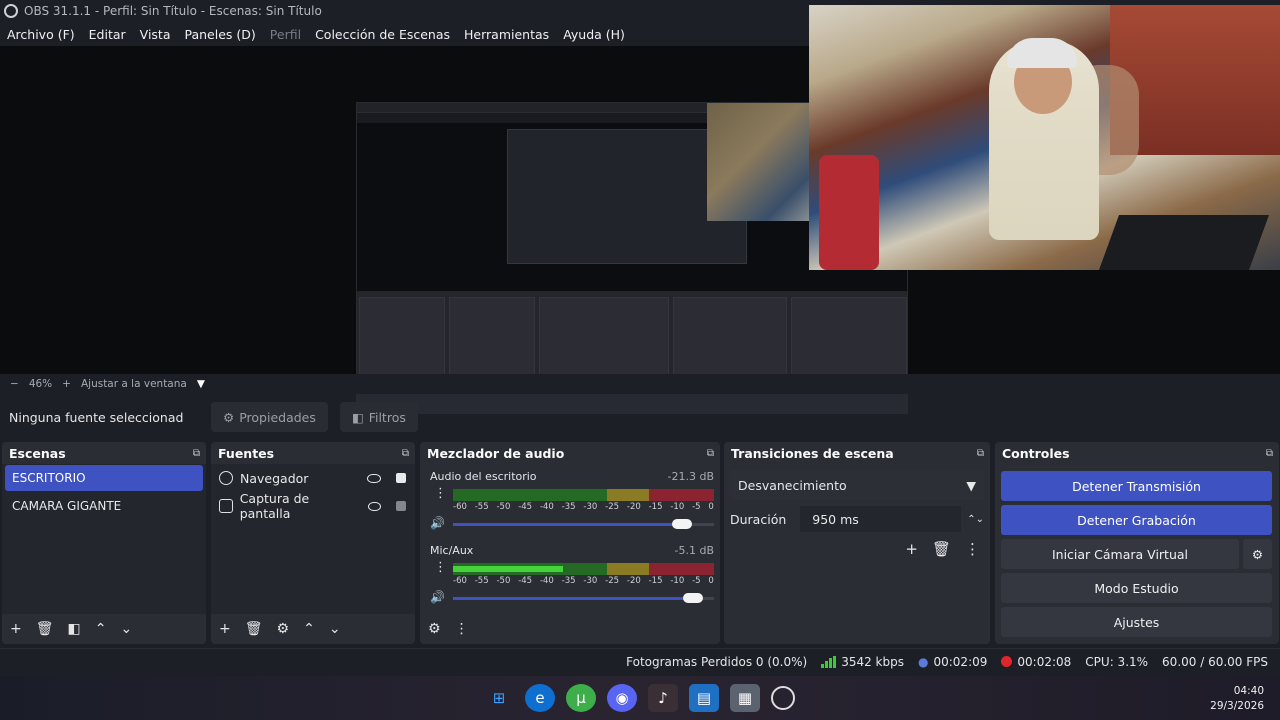 The height and width of the screenshot is (720, 1280). What do you see at coordinates (155, 34) in the screenshot?
I see `menu-vista: Vista` at bounding box center [155, 34].